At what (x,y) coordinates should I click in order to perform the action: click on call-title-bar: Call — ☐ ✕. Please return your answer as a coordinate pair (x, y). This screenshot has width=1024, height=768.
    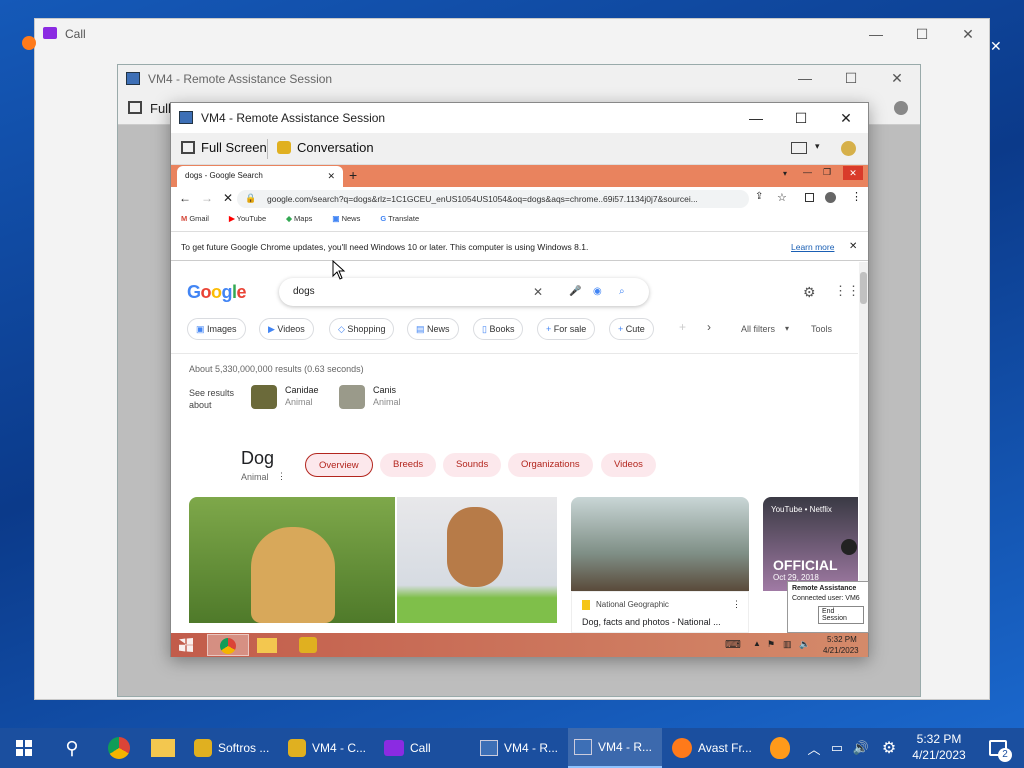
    Looking at the image, I should click on (512, 34).